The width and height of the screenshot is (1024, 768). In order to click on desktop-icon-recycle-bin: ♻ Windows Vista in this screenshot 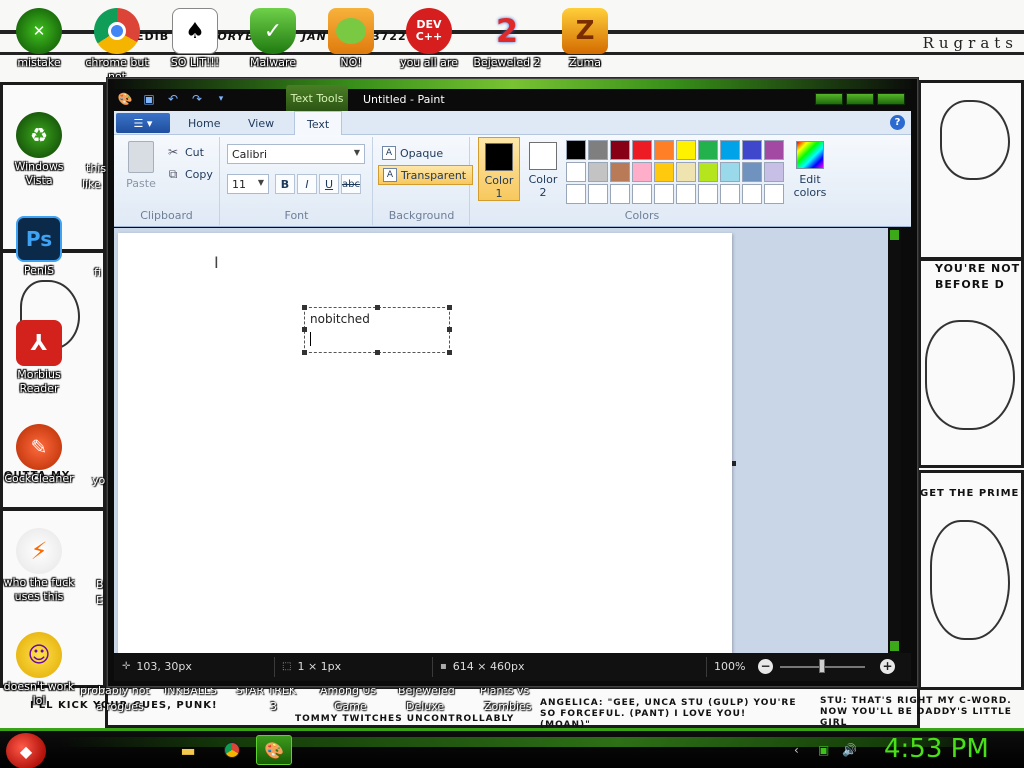, I will do `click(39, 150)`.